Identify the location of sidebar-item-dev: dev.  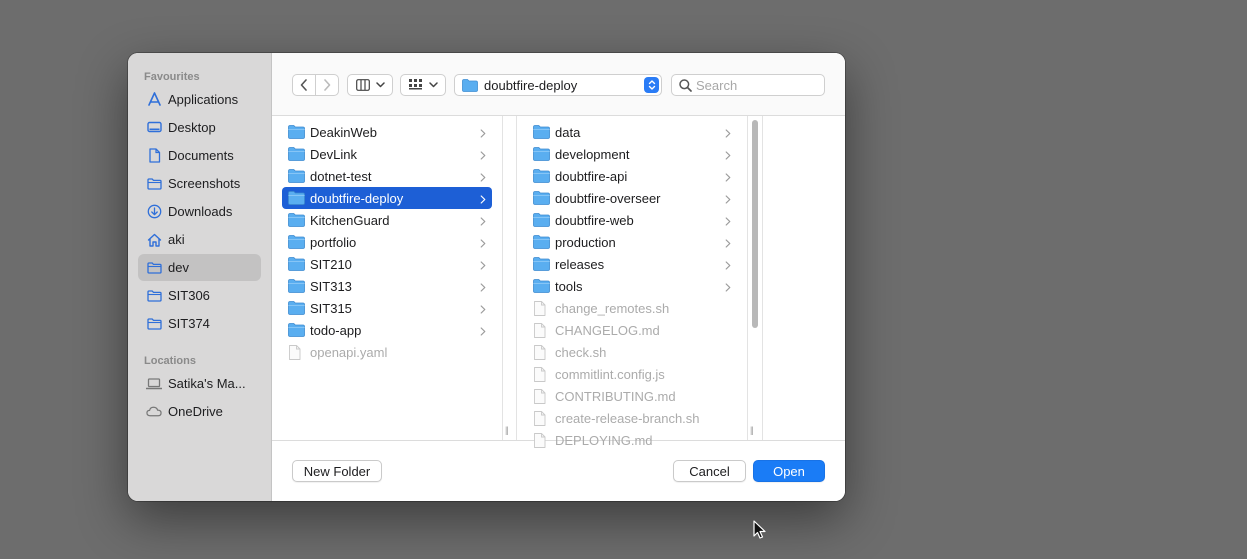
(199, 267).